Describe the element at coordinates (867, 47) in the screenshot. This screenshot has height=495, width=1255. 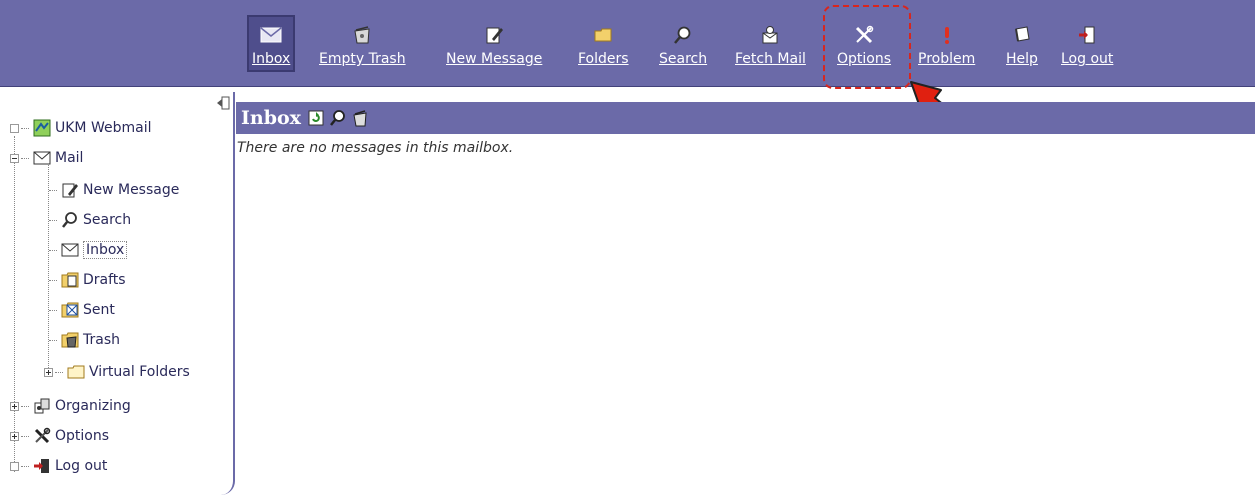
I see `options-highlight-box` at that location.